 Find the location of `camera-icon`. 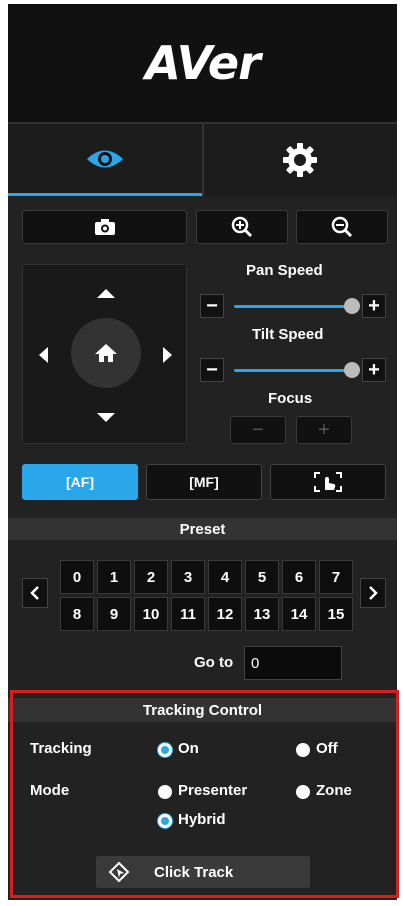

camera-icon is located at coordinates (104, 227).